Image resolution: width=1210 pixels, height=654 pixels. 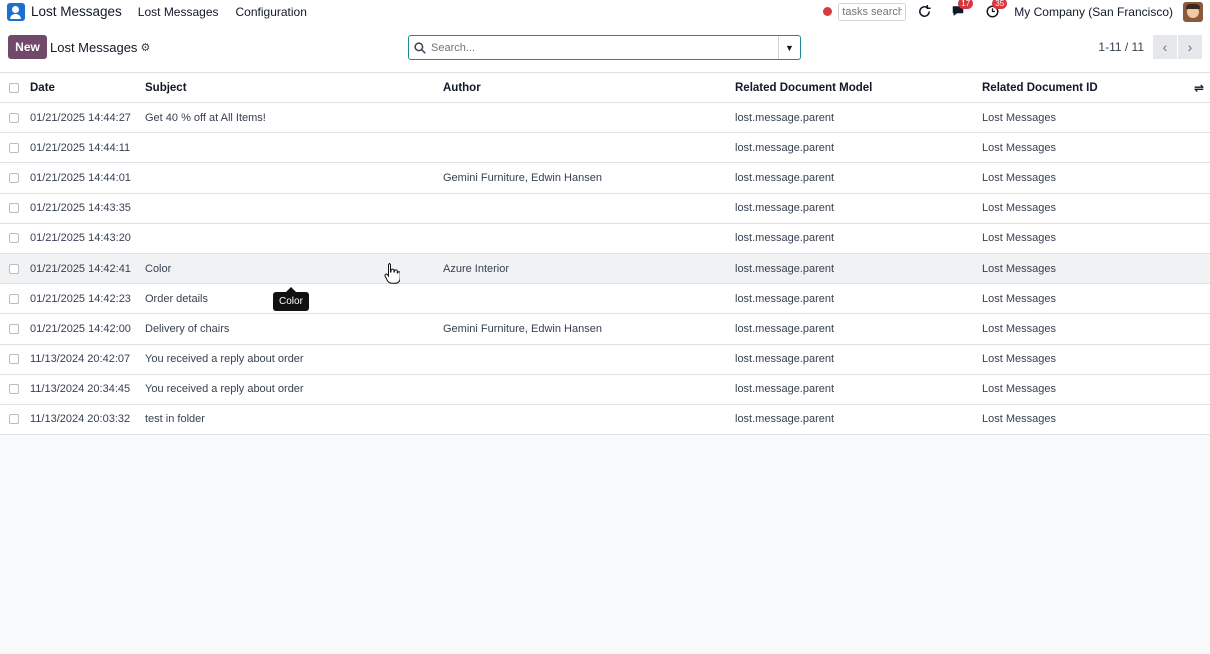 I want to click on date-cell: 01/21/2025 14:42:23, so click(x=80, y=298).